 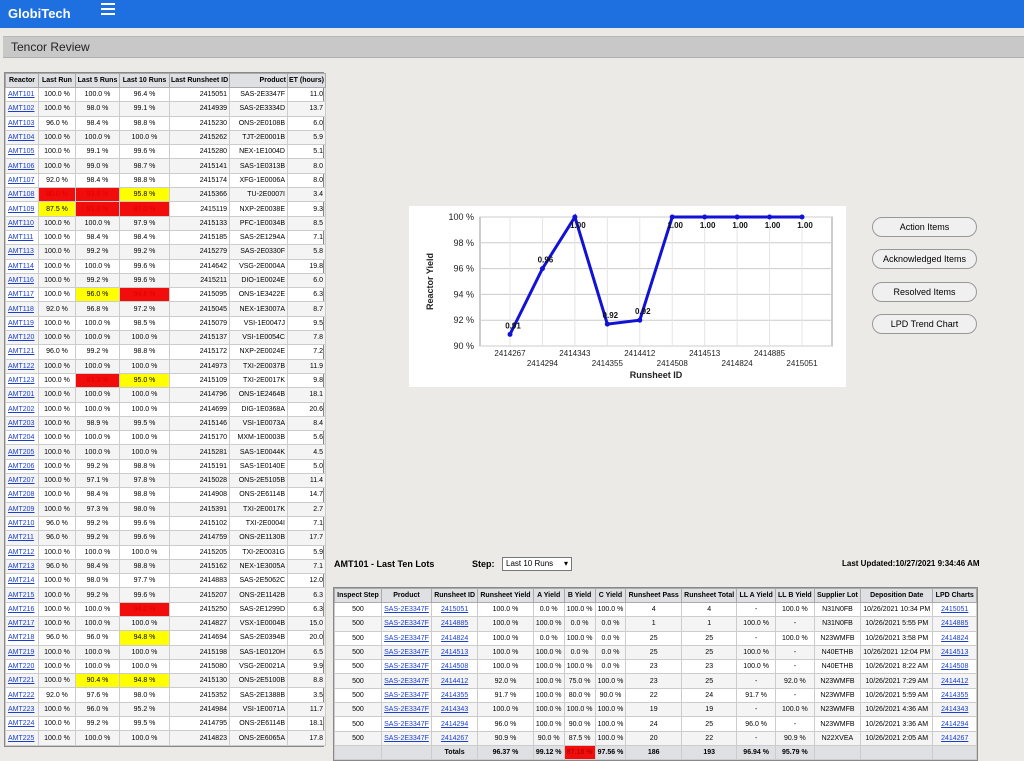 I want to click on reactor-link: AMT202, so click(x=21, y=409).